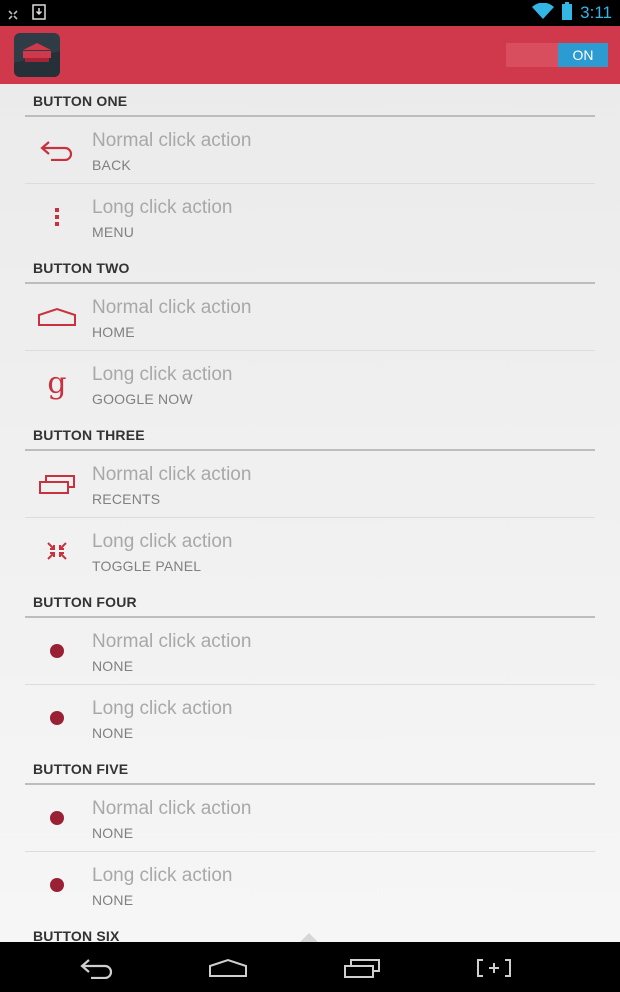 The image size is (620, 992). What do you see at coordinates (310, 768) in the screenshot?
I see `section-header-button-five: BUTTON FIVE` at bounding box center [310, 768].